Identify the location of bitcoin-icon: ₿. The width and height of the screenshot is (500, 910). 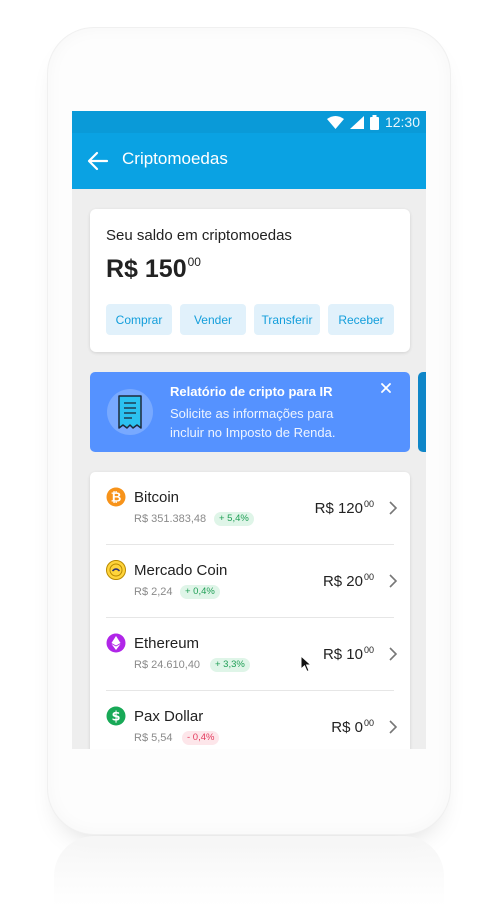
(116, 497).